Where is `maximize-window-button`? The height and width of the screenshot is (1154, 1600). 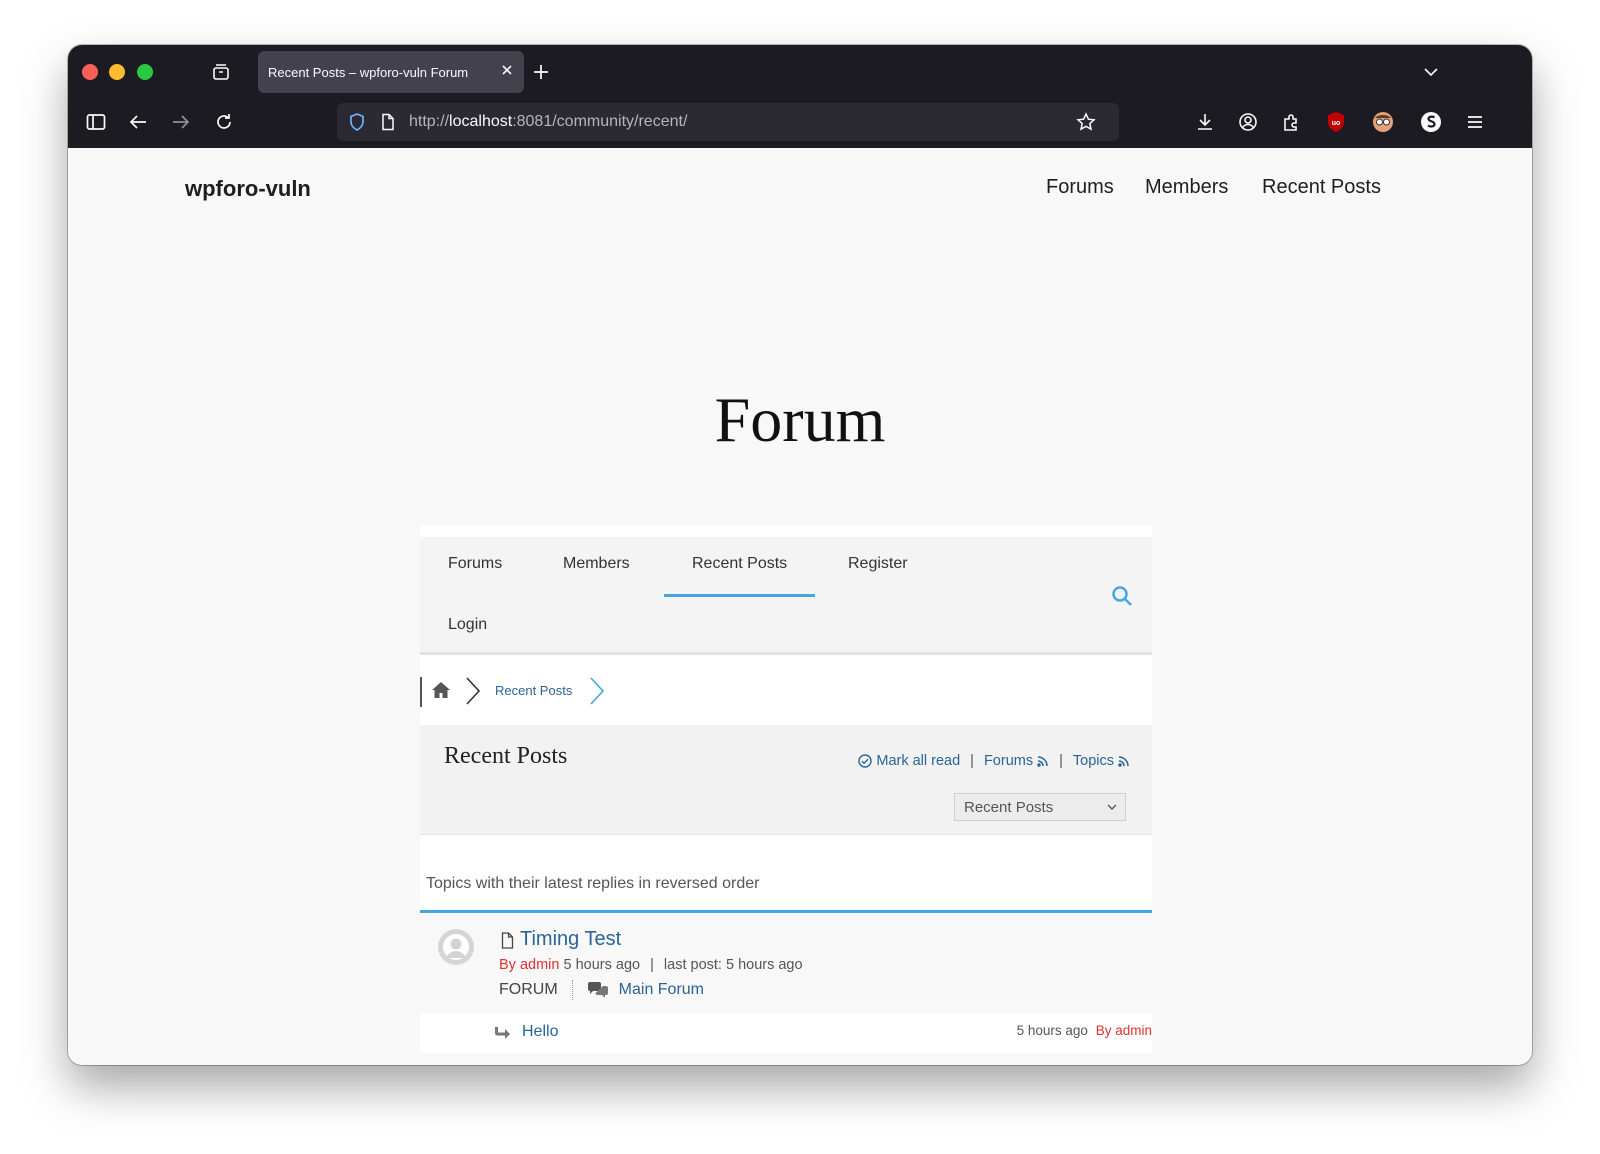
maximize-window-button is located at coordinates (145, 72).